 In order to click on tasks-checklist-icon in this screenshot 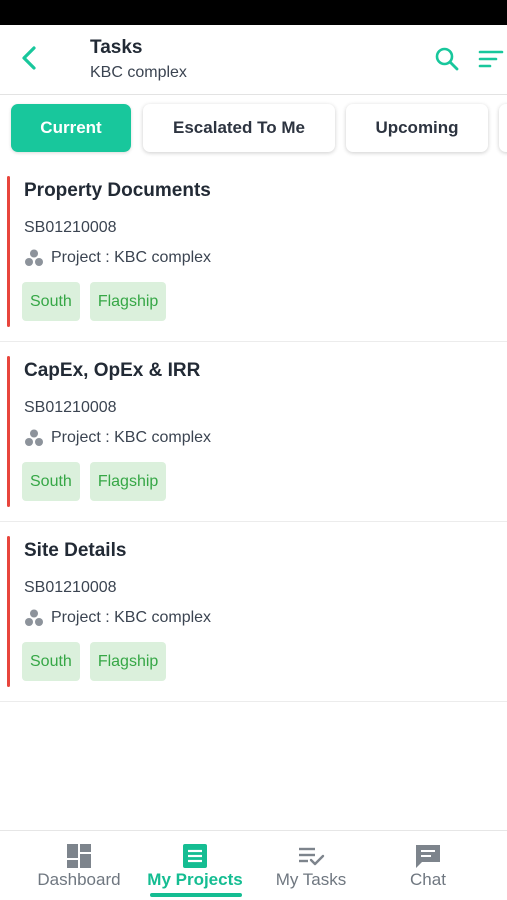, I will do `click(311, 856)`.